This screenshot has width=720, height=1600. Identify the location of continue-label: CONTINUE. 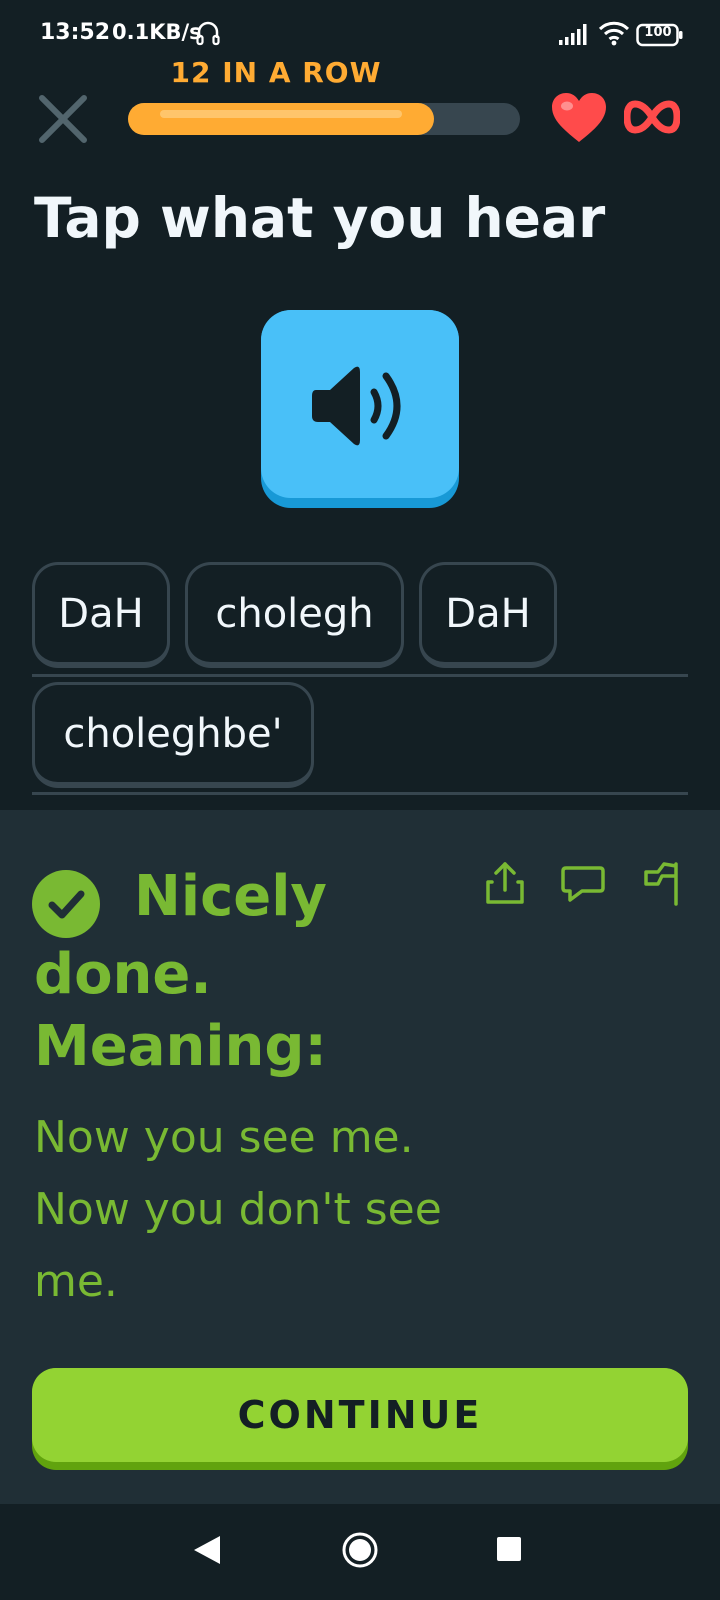
(360, 1415).